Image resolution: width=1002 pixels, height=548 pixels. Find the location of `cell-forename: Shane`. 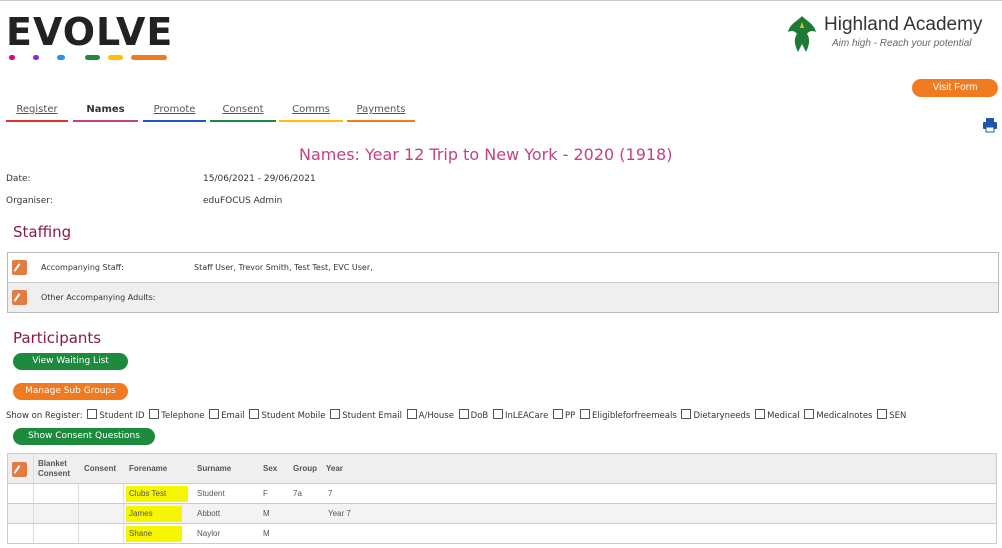

cell-forename: Shane is located at coordinates (140, 533).